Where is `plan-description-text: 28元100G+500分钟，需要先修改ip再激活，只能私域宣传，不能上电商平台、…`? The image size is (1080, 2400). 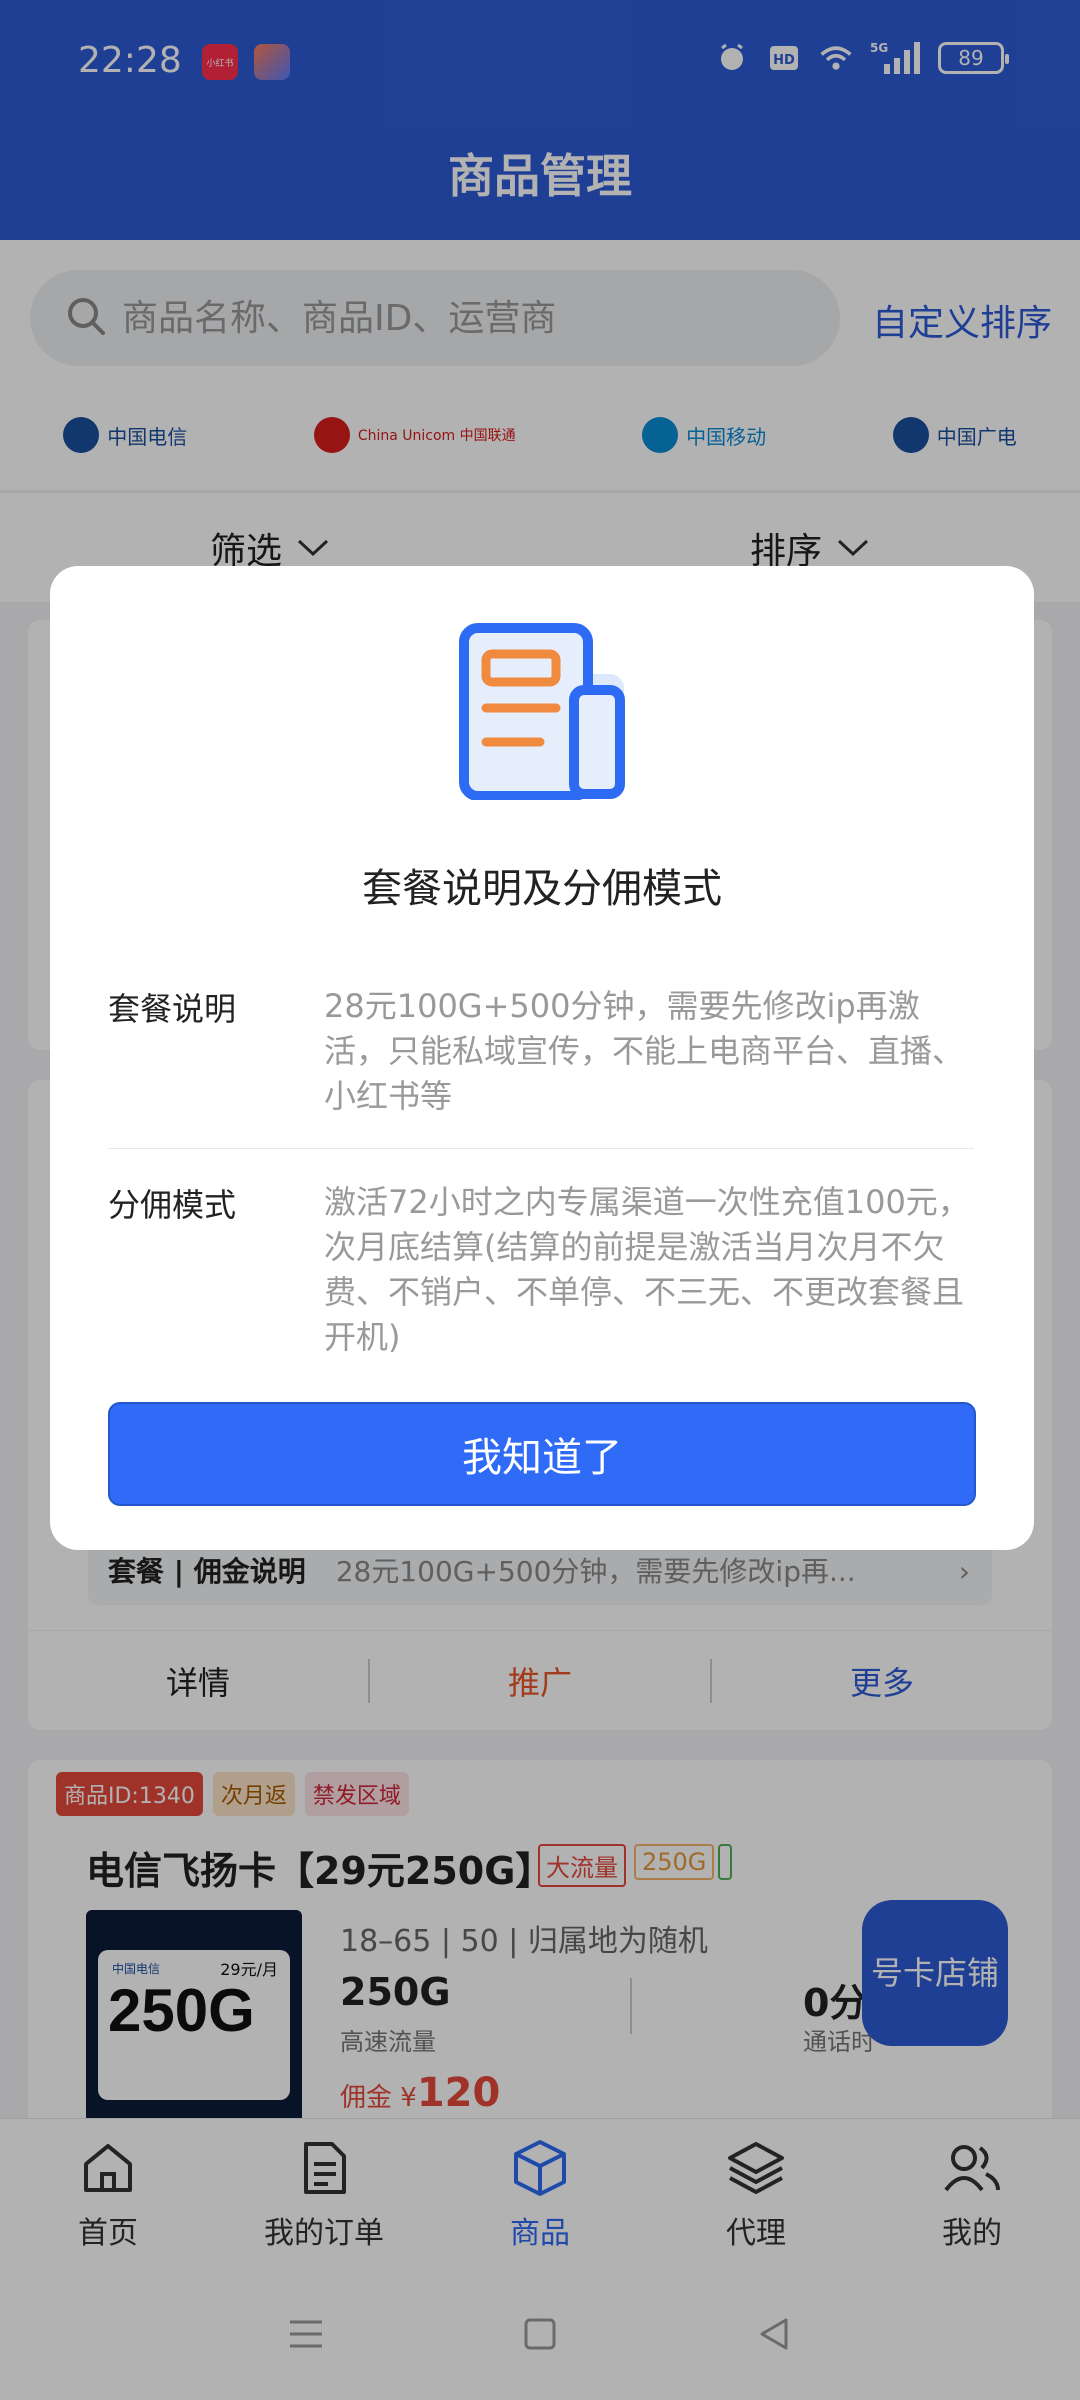
plan-description-text: 28元100G+500分钟，需要先修改ip再激活，只能私域宣传，不能上电商平台、… is located at coordinates (644, 1051).